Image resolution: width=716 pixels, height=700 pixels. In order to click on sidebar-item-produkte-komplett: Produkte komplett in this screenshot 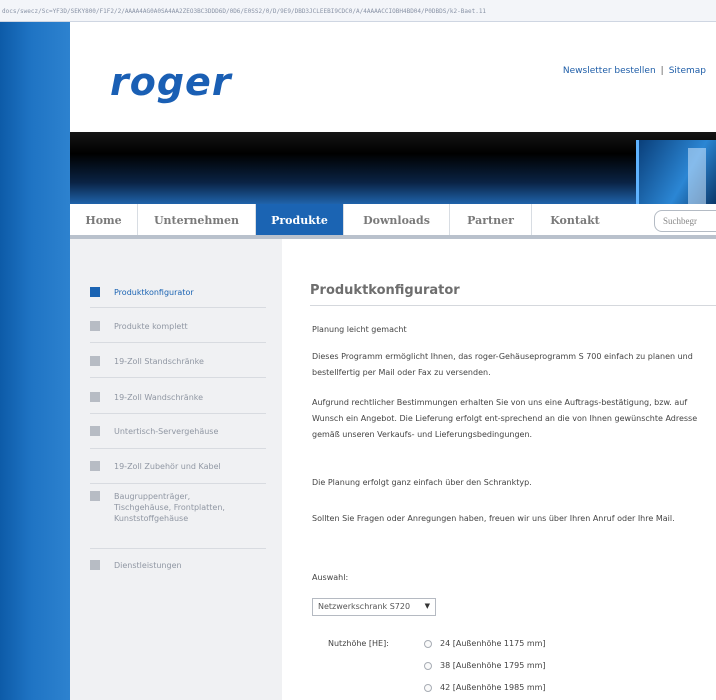, I will do `click(178, 332)`.